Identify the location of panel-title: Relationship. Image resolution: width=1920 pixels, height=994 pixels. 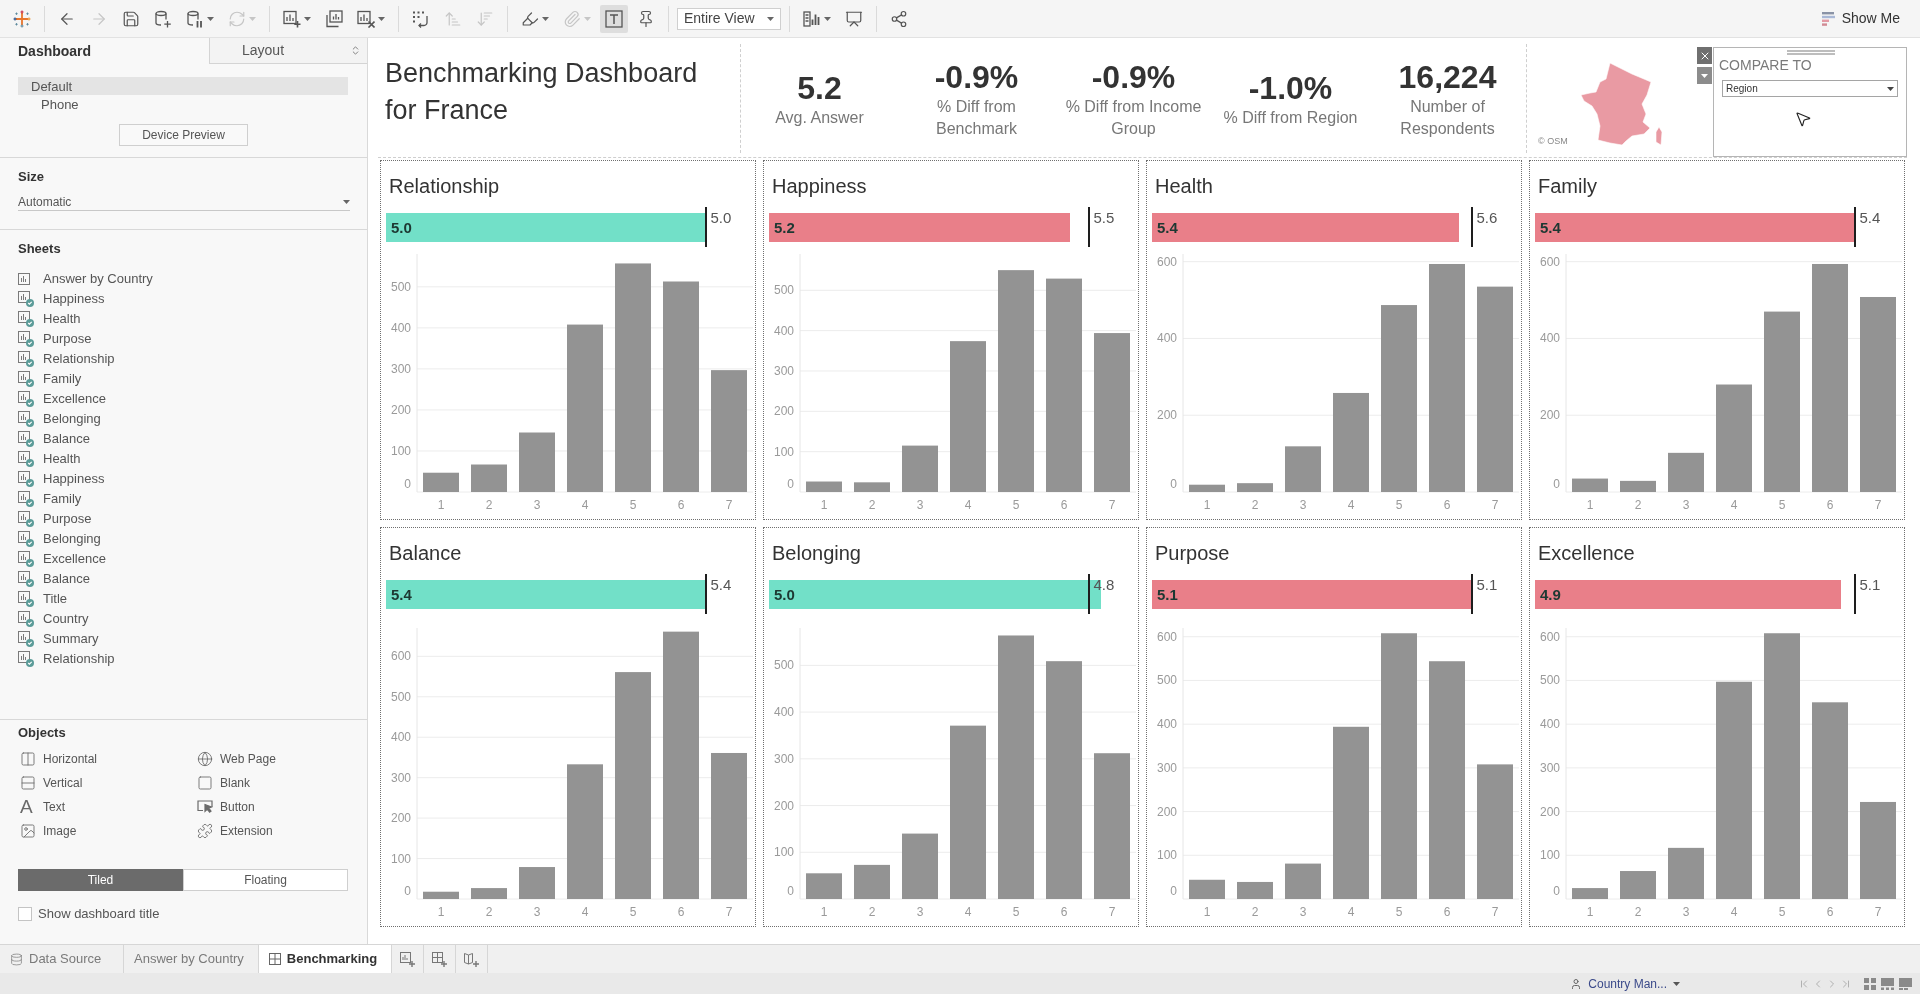
(444, 186).